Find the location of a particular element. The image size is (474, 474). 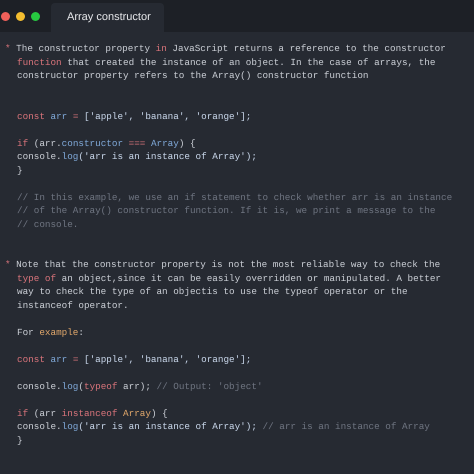

code-line: // of the Array() constructor function. If it is, we print a message to the is located at coordinates (226, 210).